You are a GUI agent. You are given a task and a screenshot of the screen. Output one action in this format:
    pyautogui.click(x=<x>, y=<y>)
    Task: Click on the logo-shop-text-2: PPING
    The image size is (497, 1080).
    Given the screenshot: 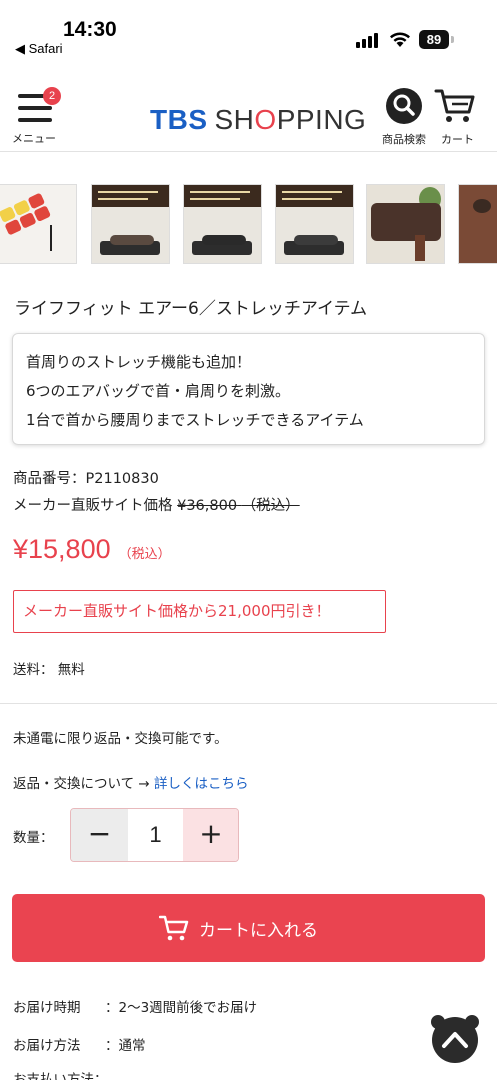 What is the action you would take?
    pyautogui.click(x=321, y=119)
    